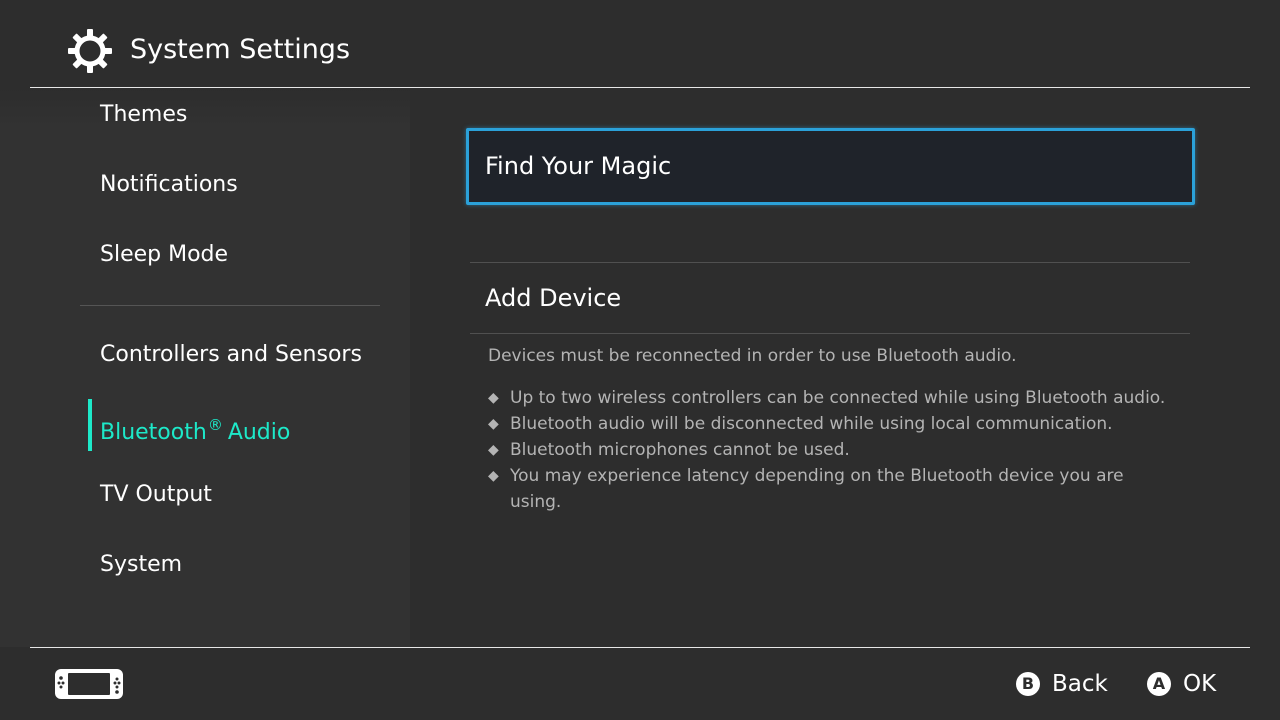  I want to click on sidebar-item-label: Bluetooth, so click(153, 432).